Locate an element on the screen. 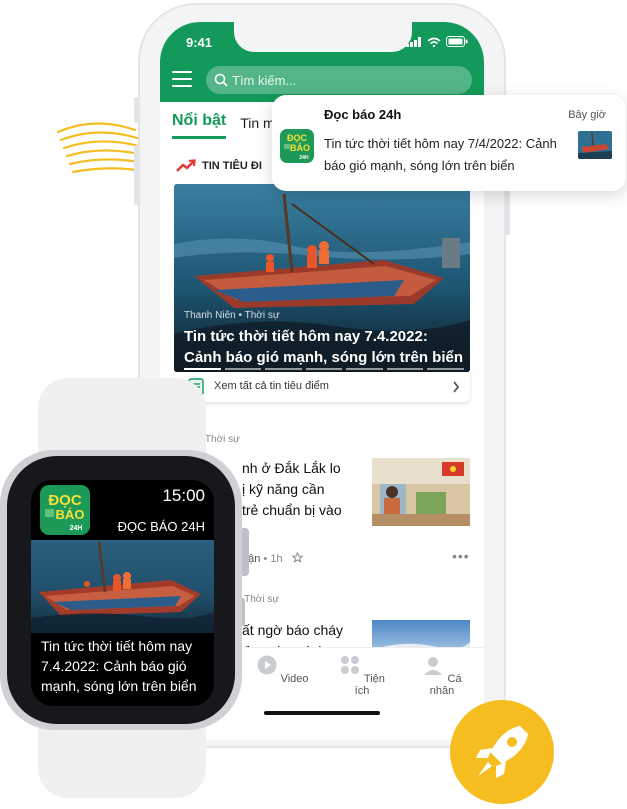 The height and width of the screenshot is (809, 627). see-all-label: Xem tất cả tin tiêu điểm is located at coordinates (271, 386).